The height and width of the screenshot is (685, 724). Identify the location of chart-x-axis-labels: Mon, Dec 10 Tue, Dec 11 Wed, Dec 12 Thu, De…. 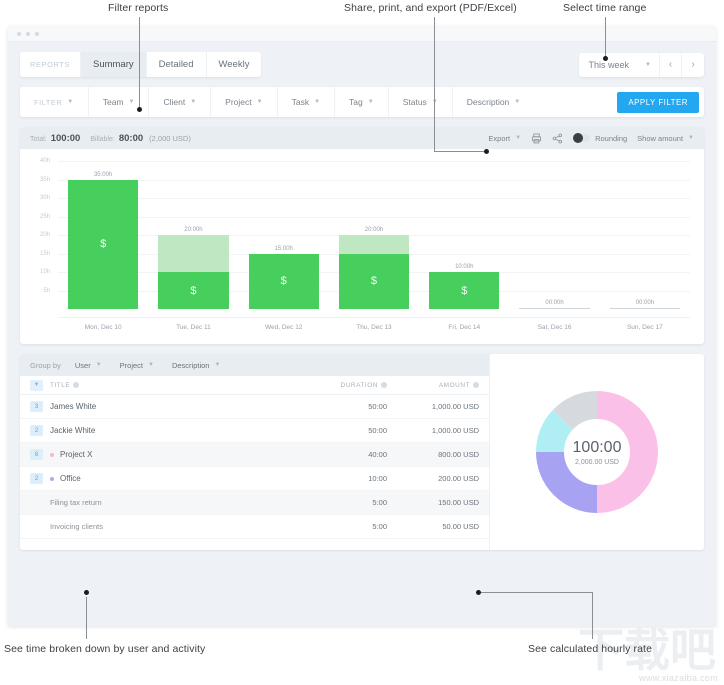
(374, 324).